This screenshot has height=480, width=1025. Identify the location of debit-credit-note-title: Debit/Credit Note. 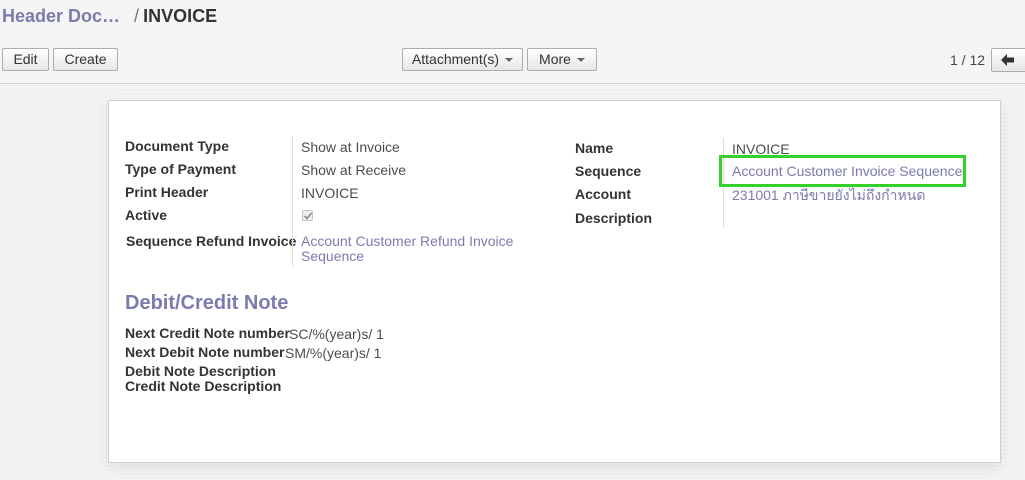
(207, 303).